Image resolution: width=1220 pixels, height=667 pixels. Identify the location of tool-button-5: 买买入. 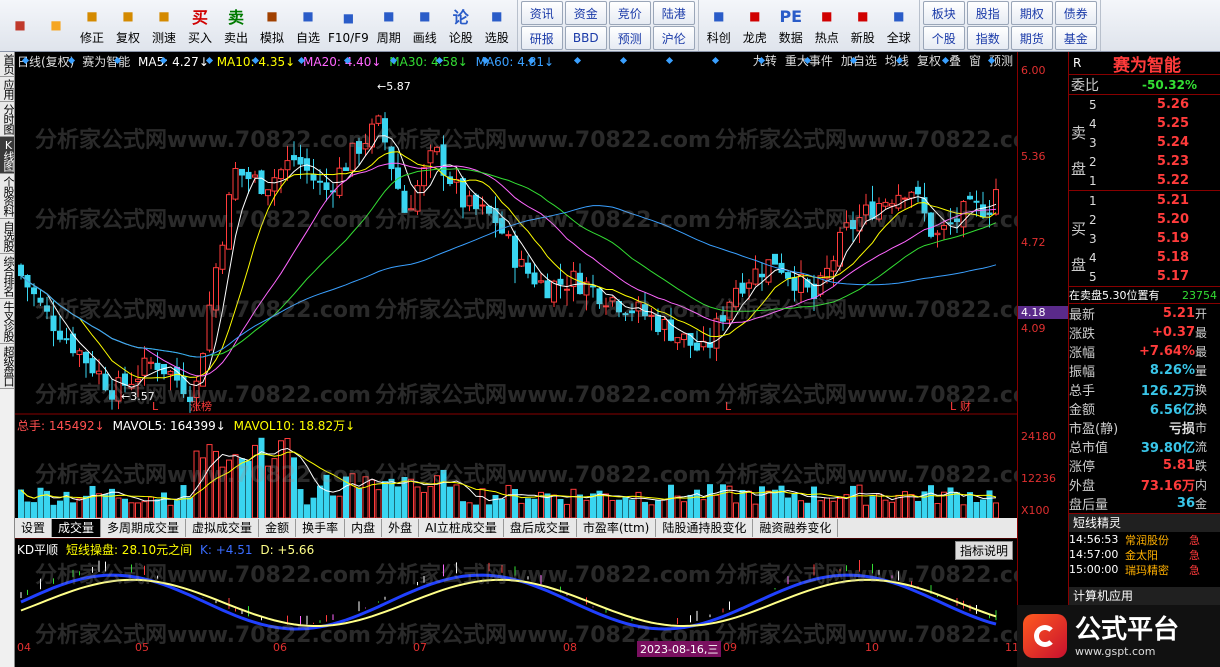
(200, 25).